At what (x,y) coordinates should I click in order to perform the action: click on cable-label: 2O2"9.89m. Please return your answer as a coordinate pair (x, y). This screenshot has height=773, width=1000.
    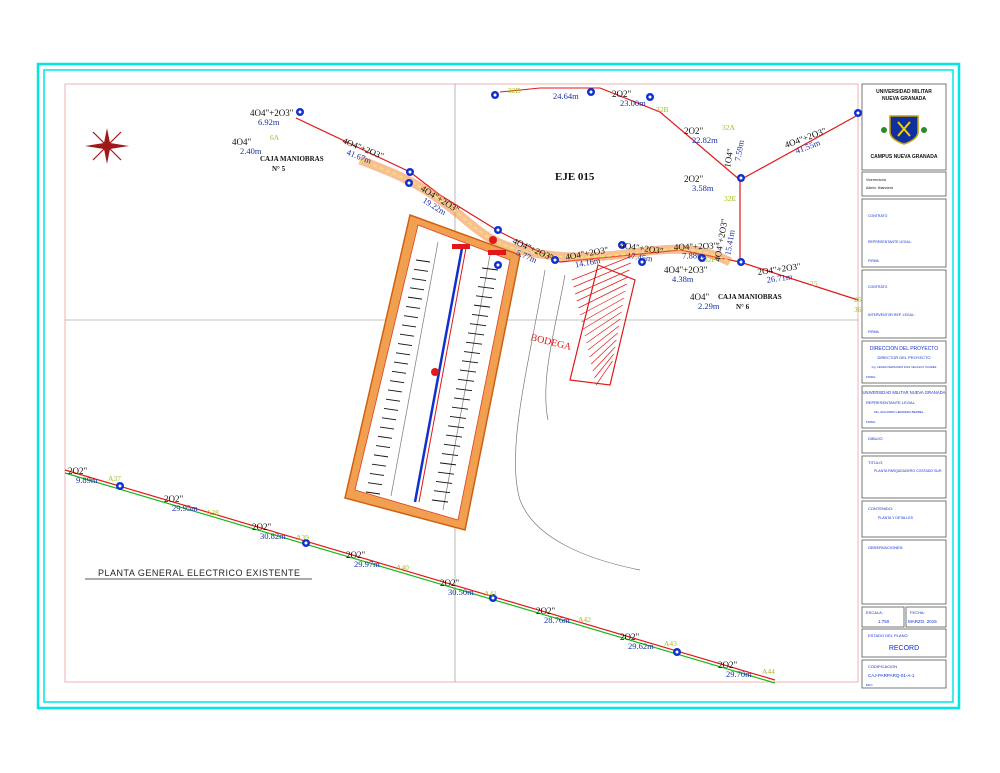
    Looking at the image, I should click on (83, 475).